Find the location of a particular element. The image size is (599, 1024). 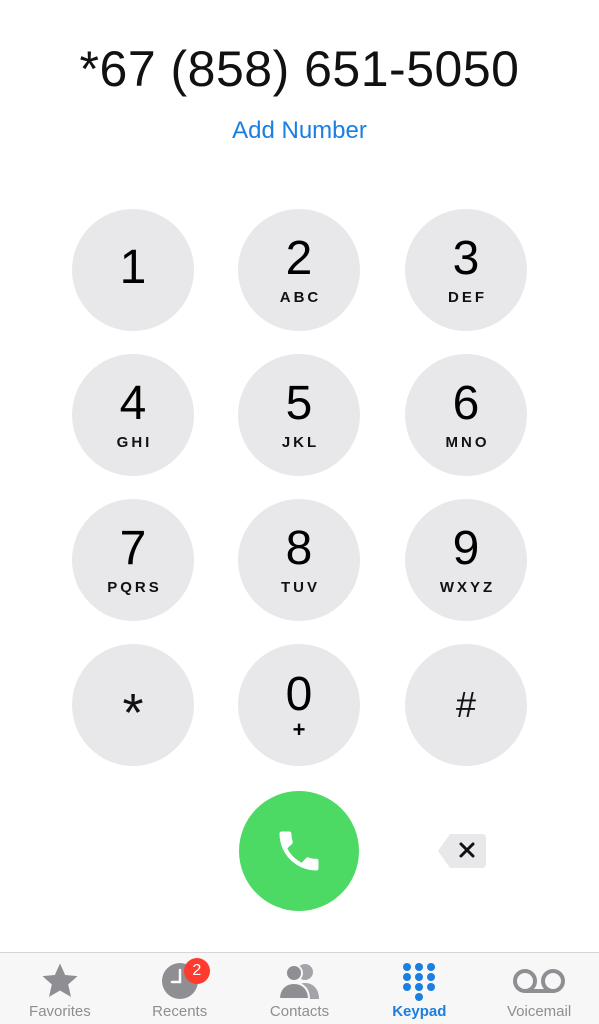

key-hash: # is located at coordinates (466, 705).